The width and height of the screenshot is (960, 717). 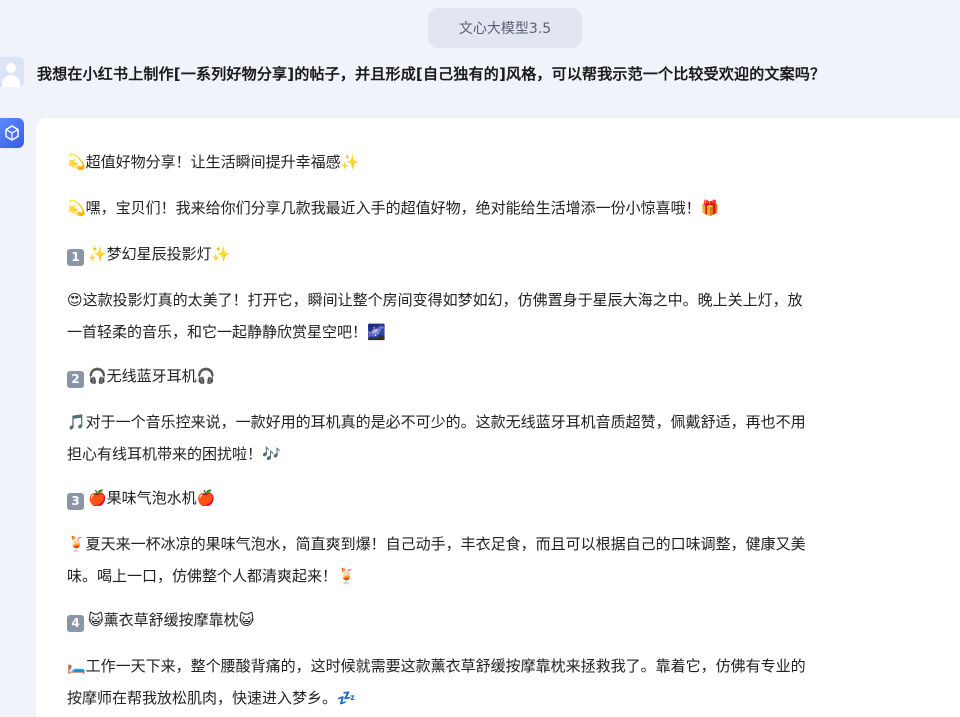 What do you see at coordinates (75, 257) in the screenshot?
I see `number-badge-icon: 1` at bounding box center [75, 257].